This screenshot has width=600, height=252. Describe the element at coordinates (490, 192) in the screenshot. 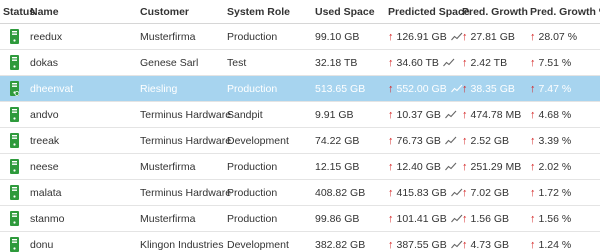

I see `pred-growth: 7.02 GB` at that location.